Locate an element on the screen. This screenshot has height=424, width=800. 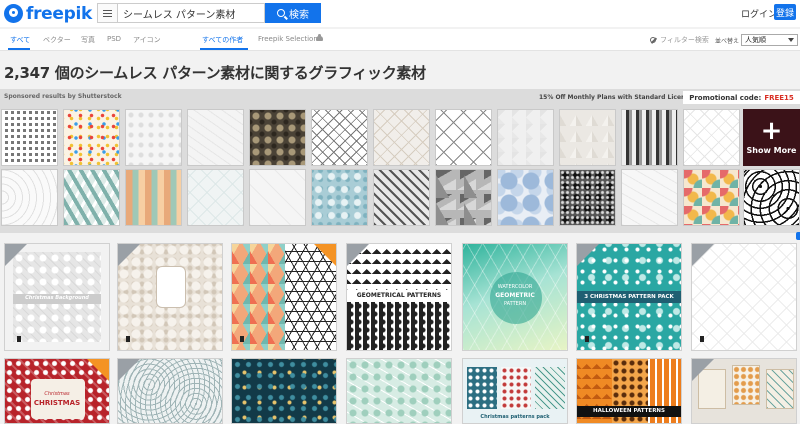
search-bar: 検索 is located at coordinates (209, 13).